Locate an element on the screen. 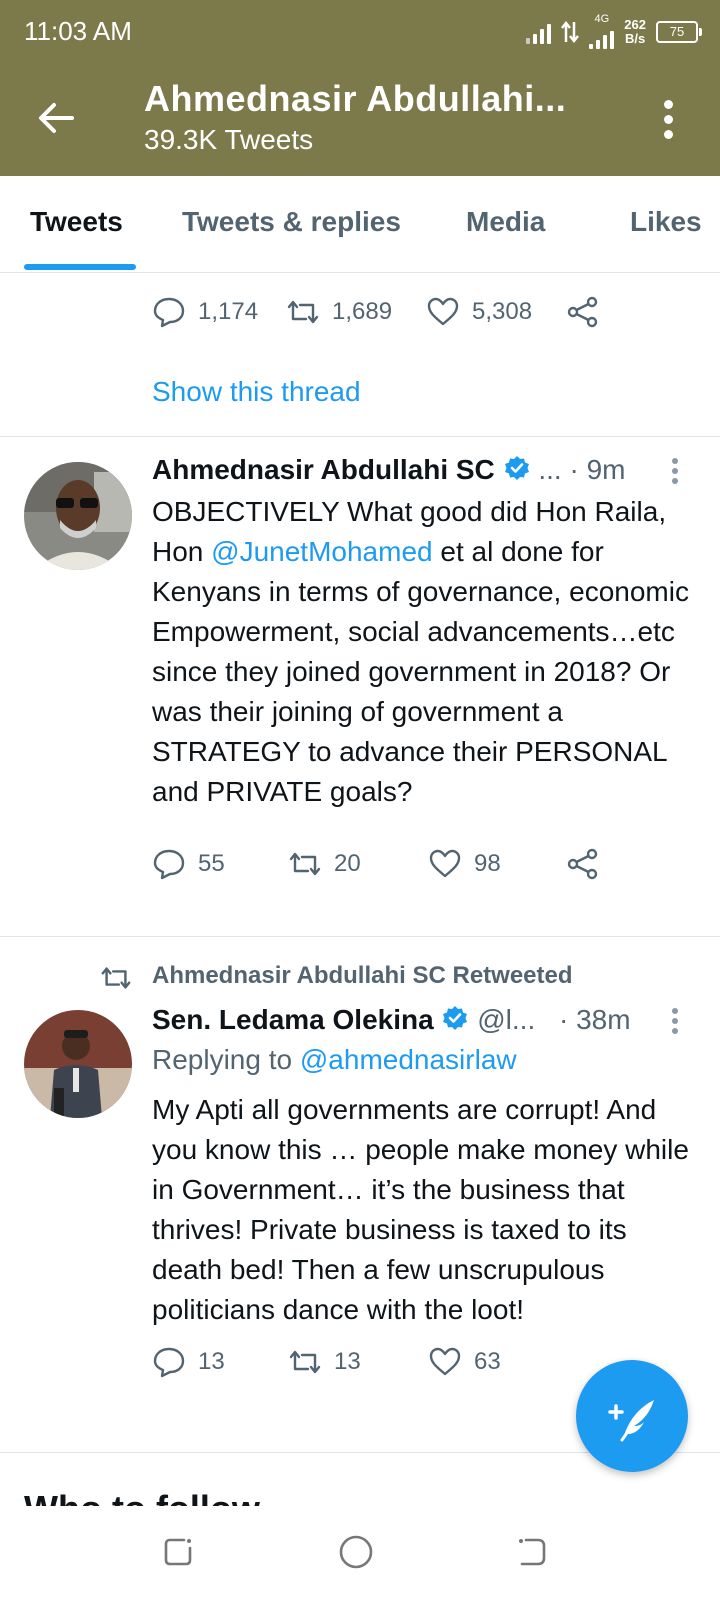  profile-tabs: Tweets Tweets & replies Media Likes is located at coordinates (360, 224).